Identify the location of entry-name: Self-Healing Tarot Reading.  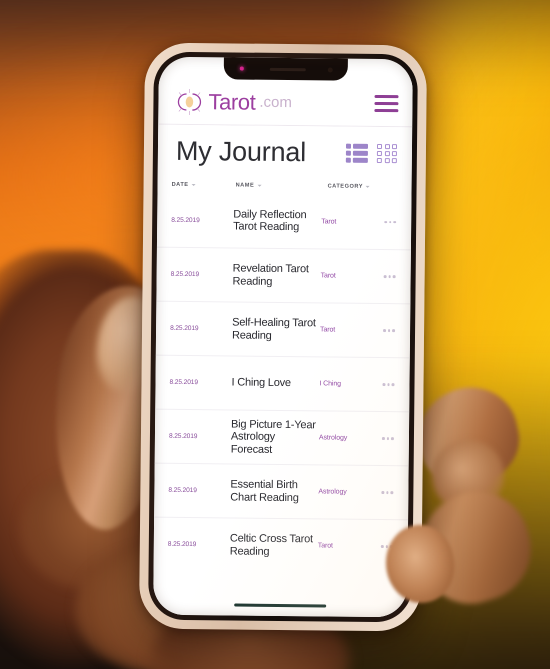
(273, 329).